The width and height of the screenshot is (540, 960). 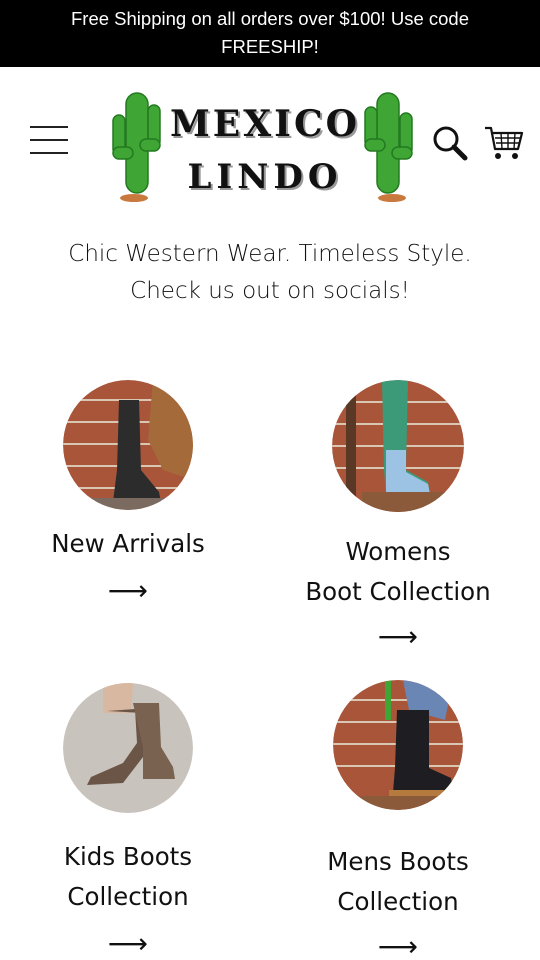 I want to click on hamburger-menu-icon, so click(x=50, y=141).